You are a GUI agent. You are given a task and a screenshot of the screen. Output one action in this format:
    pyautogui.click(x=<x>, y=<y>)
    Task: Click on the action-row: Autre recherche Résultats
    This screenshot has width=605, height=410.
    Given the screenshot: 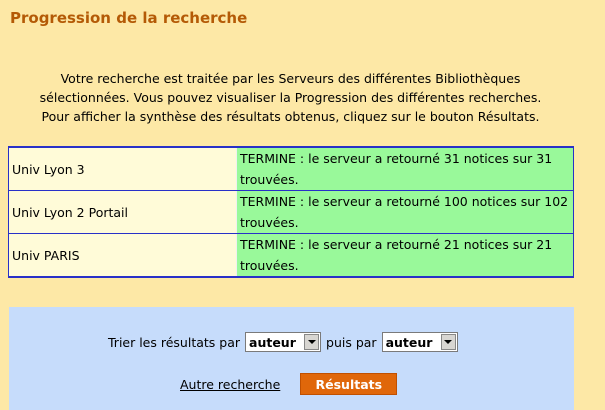 What is the action you would take?
    pyautogui.click(x=289, y=384)
    